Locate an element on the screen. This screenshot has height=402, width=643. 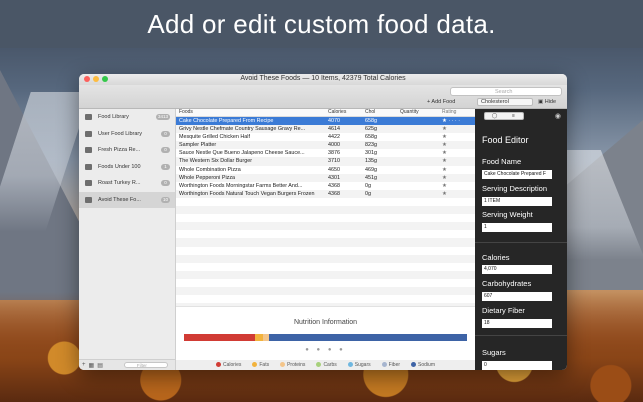
sort-select: Cholesterol is located at coordinates (505, 102).